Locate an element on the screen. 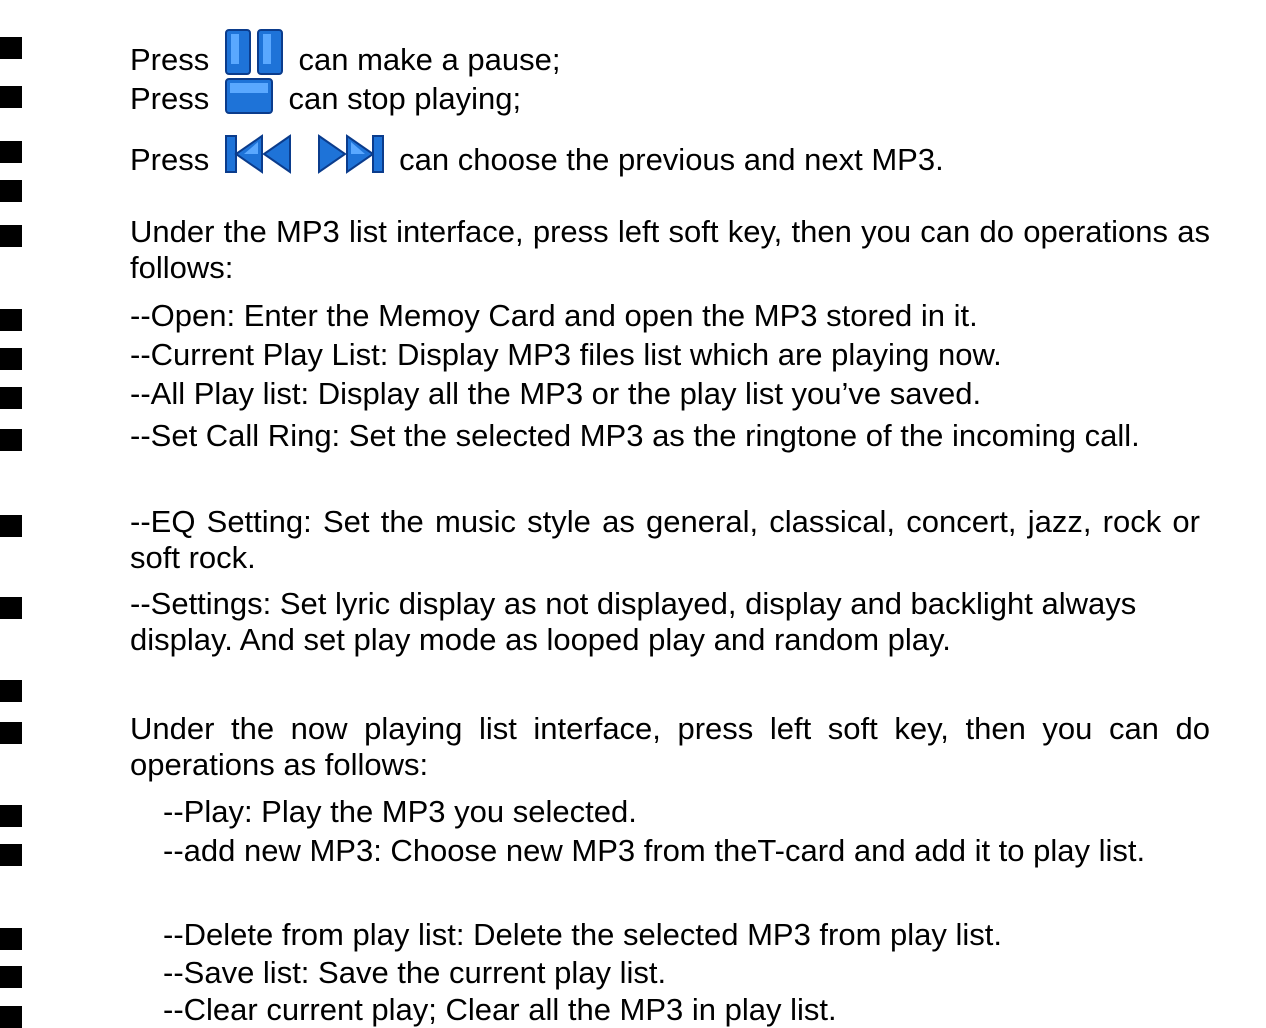  item-play: --Play: Play the MP3 you selected. is located at coordinates (400, 811).